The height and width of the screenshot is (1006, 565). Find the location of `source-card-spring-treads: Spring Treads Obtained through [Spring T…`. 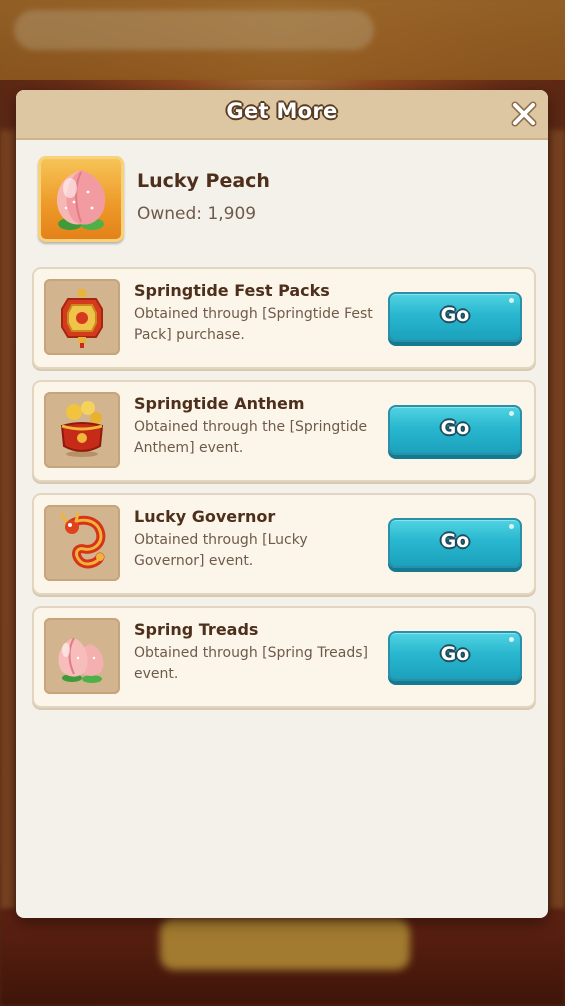

source-card-spring-treads: Spring Treads Obtained through [Spring T… is located at coordinates (284, 657).